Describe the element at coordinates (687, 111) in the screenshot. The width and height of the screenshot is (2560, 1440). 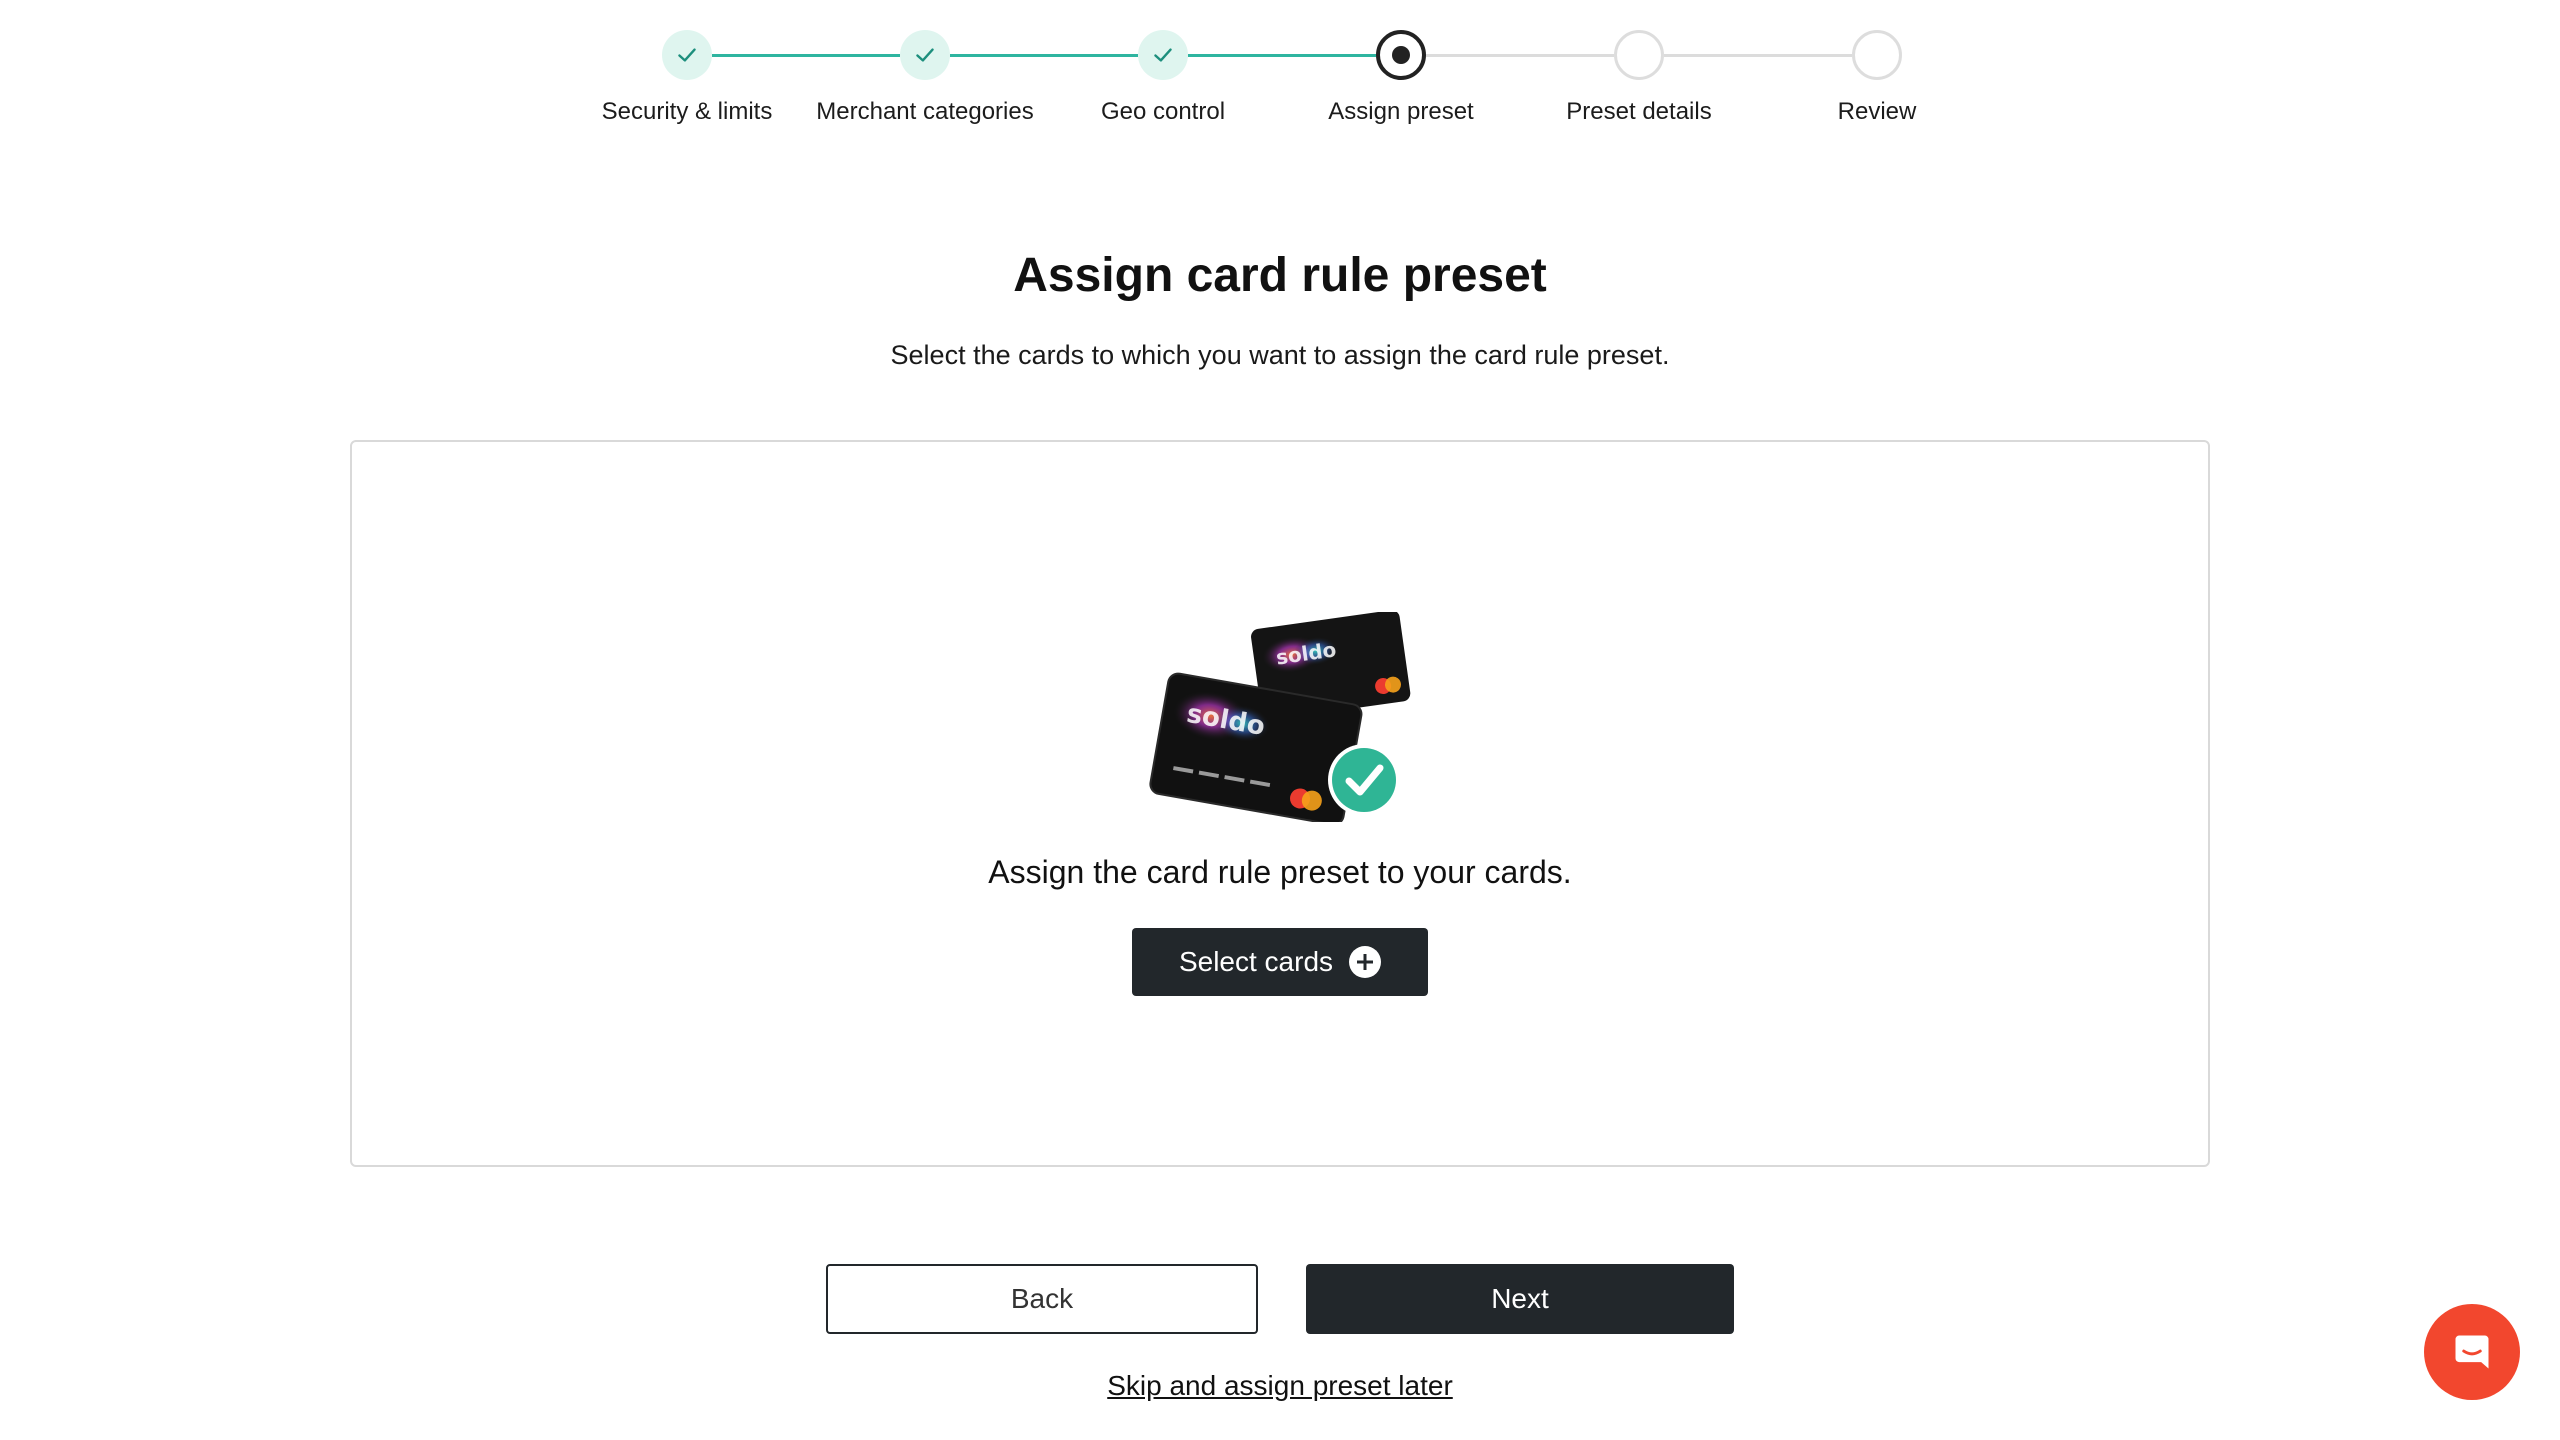
I see `step-label: Security & limits` at that location.